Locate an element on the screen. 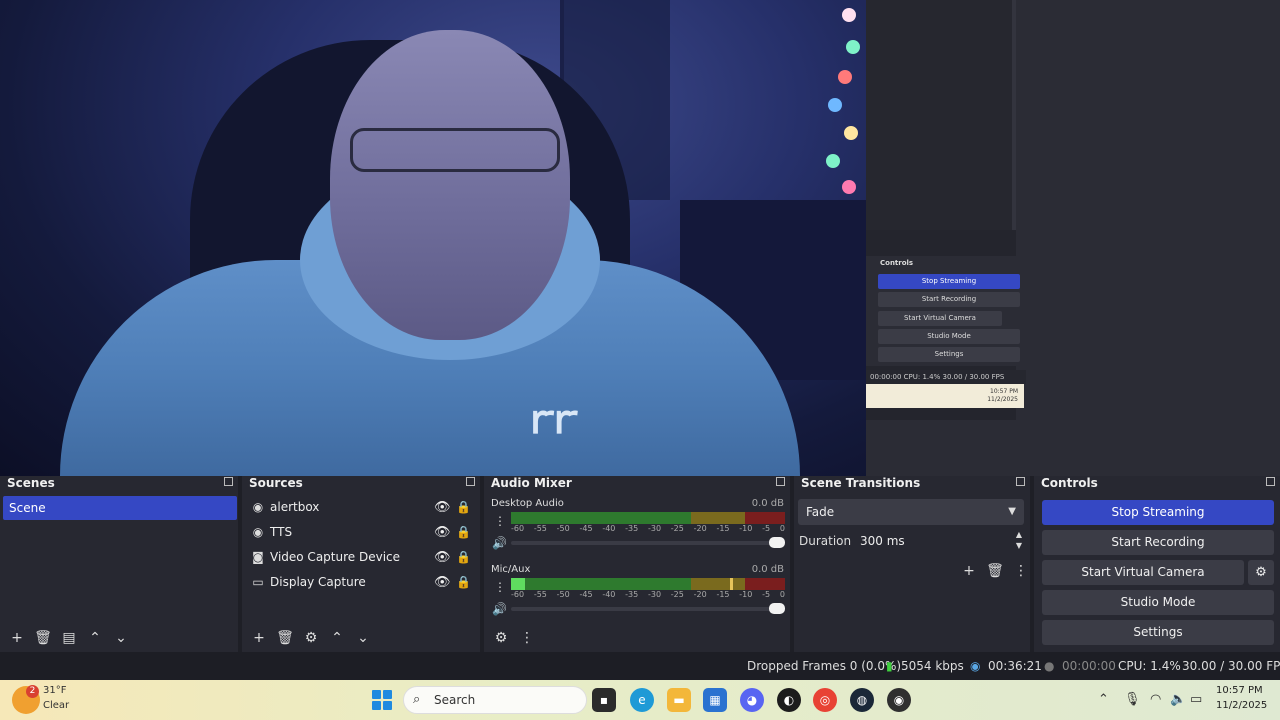  github-icon: ◐ is located at coordinates (789, 700).